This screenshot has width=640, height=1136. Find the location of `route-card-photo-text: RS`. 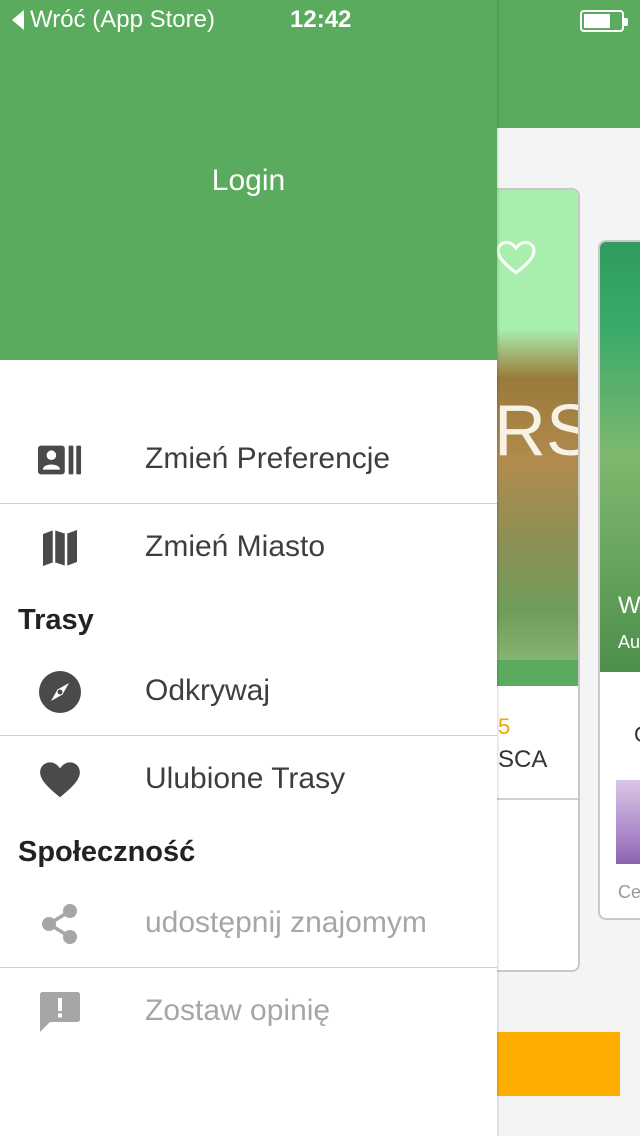

route-card-photo-text: RS is located at coordinates (536, 431).